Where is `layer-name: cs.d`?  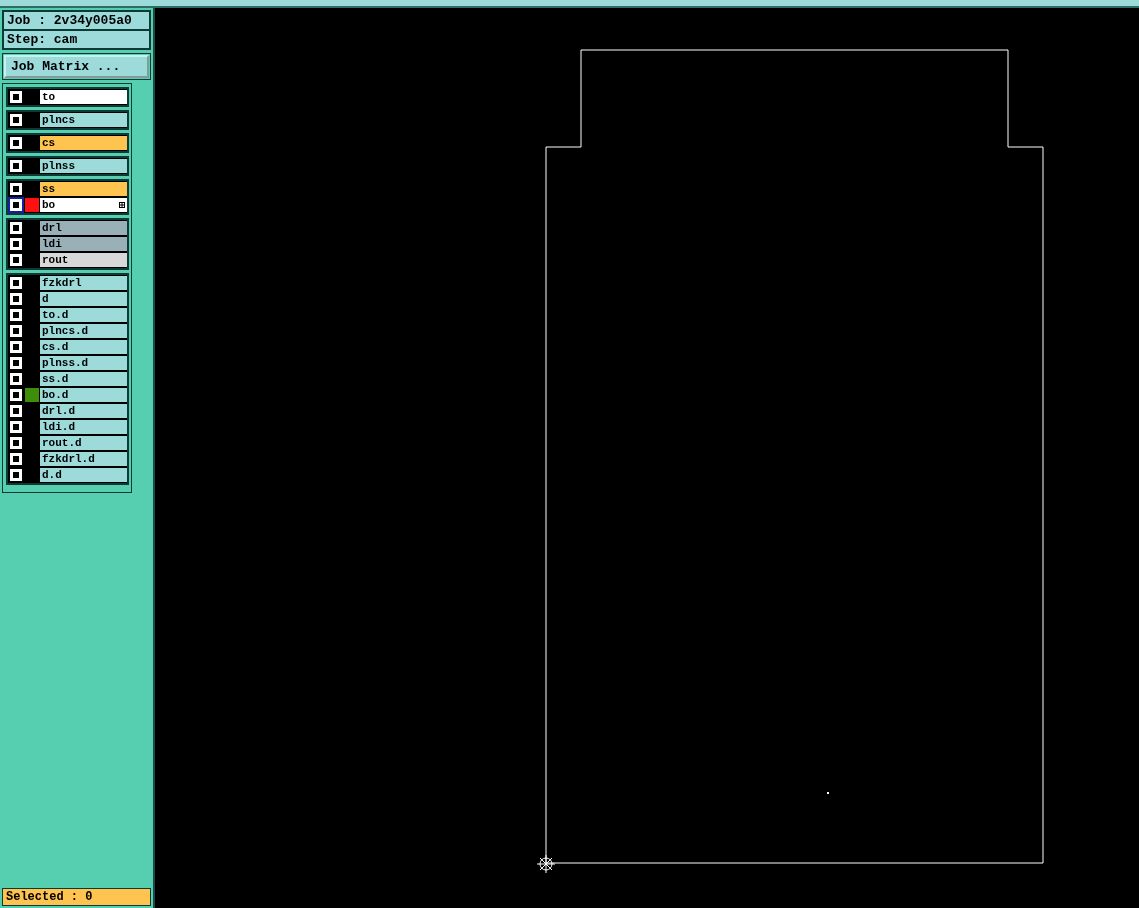 layer-name: cs.d is located at coordinates (83, 347).